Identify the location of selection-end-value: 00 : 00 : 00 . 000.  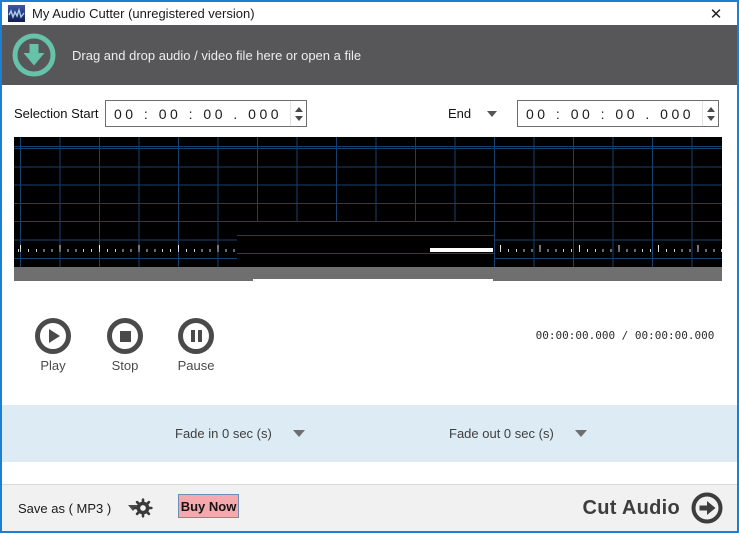
(610, 113).